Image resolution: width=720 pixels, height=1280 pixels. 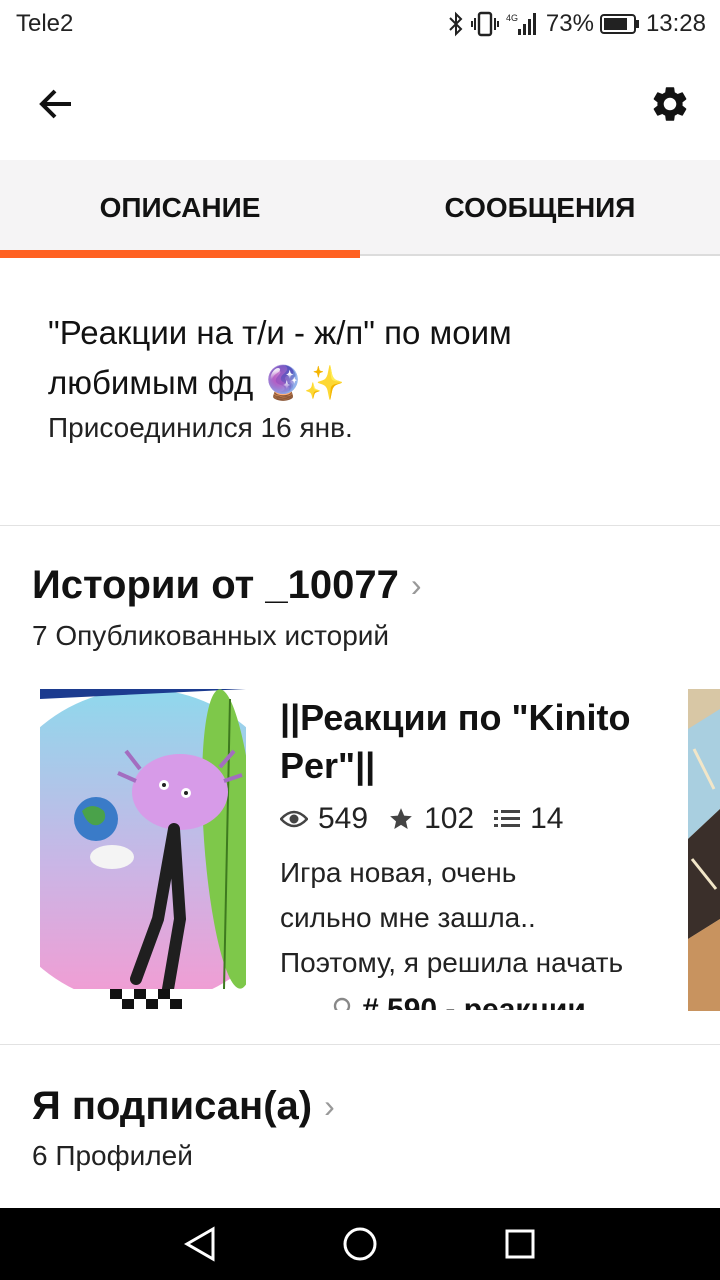 I want to click on votes-count: 102, so click(x=449, y=818).